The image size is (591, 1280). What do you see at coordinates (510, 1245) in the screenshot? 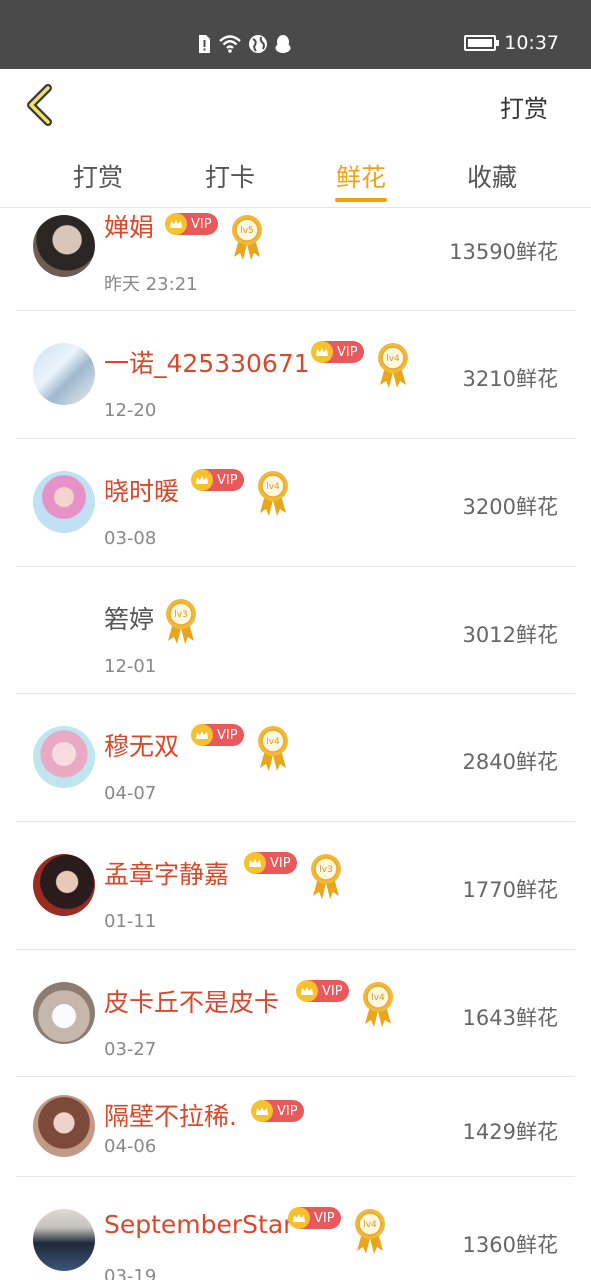
I see `flower-amount: 1360鲜花` at bounding box center [510, 1245].